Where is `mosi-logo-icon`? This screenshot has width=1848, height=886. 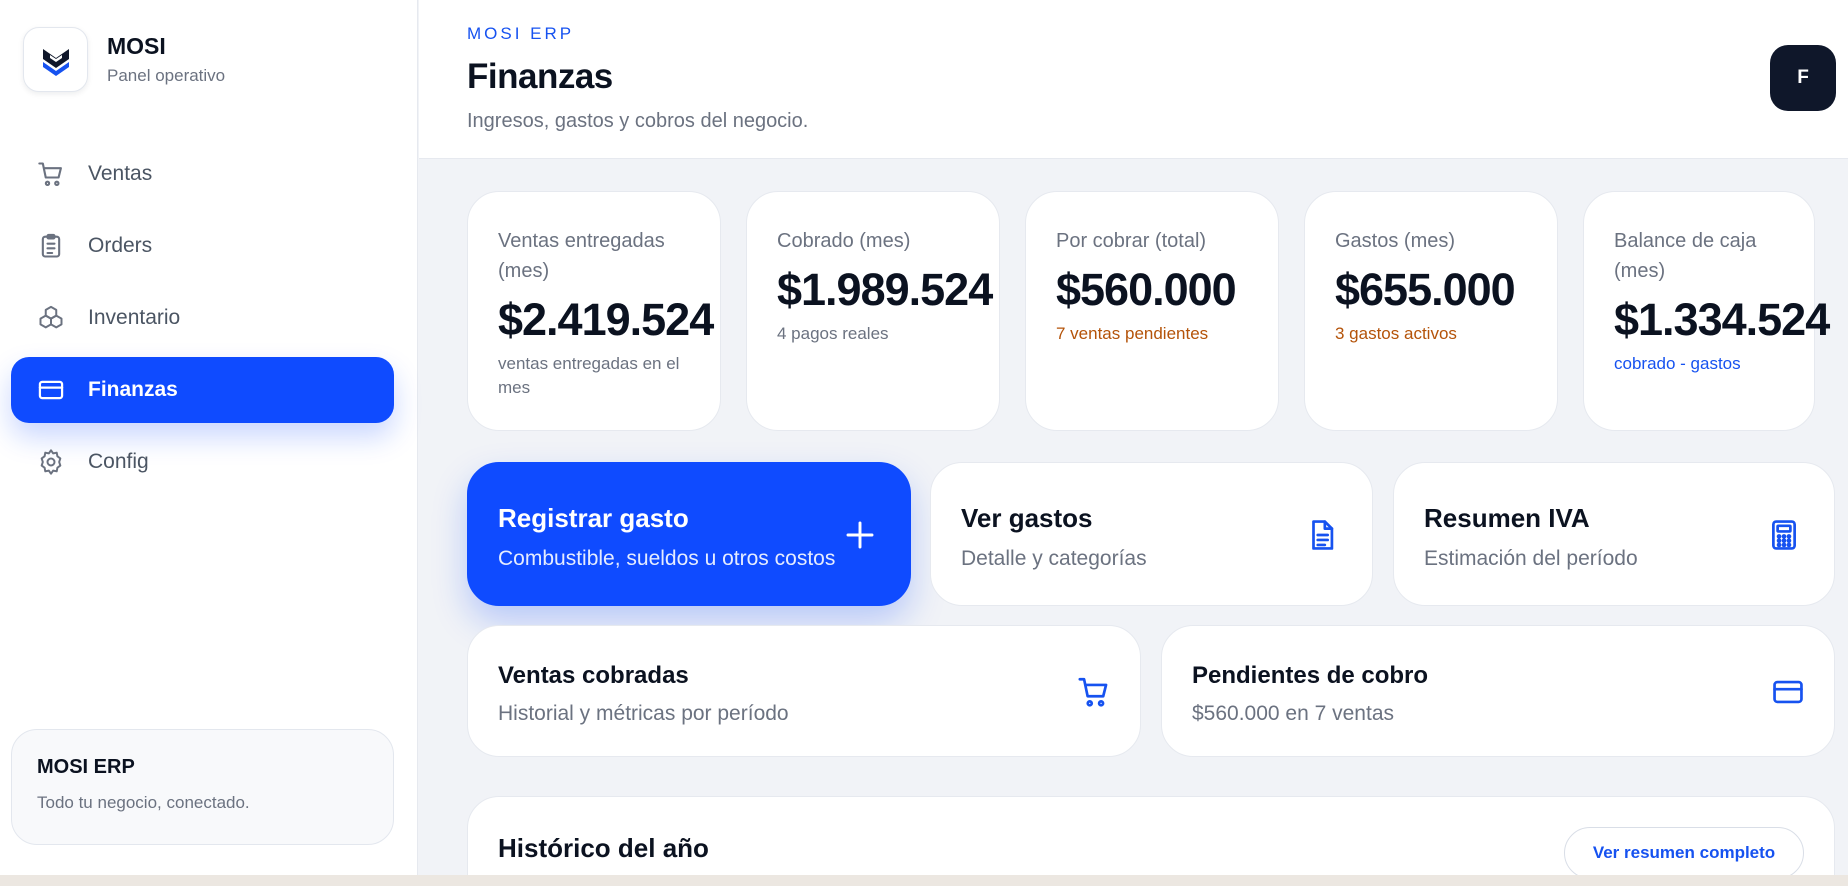
mosi-logo-icon is located at coordinates (55, 62).